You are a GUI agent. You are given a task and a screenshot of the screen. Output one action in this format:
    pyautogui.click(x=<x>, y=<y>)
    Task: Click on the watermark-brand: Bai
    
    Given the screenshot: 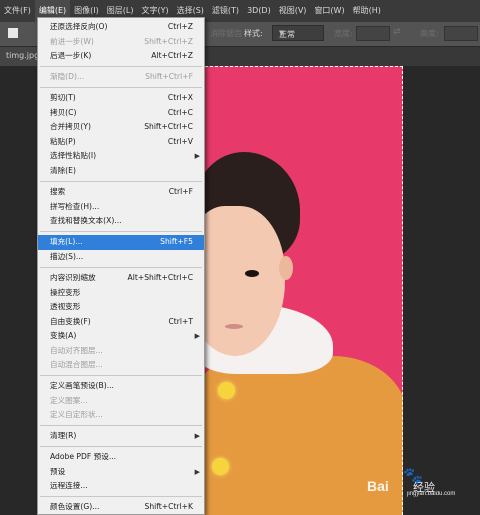 What is the action you would take?
    pyautogui.click(x=378, y=486)
    